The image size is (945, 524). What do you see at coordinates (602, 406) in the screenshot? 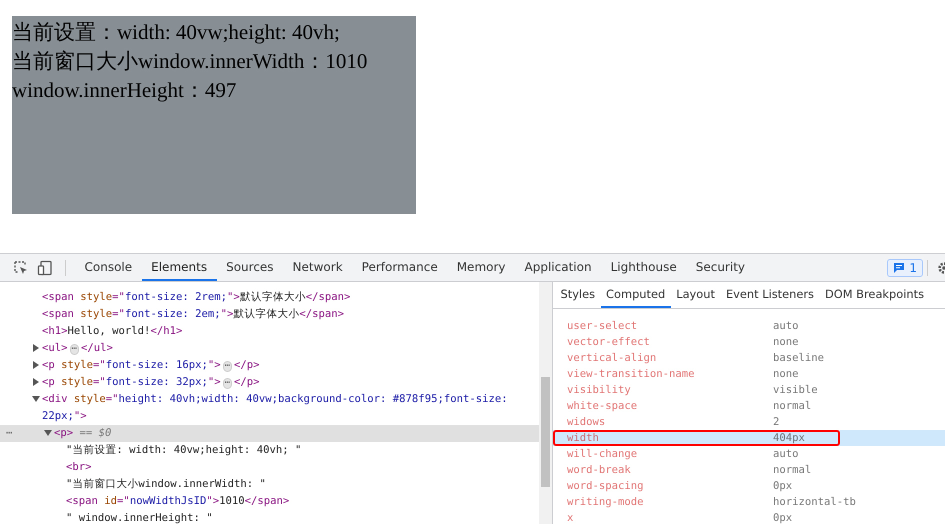
I see `property-name: white-space` at bounding box center [602, 406].